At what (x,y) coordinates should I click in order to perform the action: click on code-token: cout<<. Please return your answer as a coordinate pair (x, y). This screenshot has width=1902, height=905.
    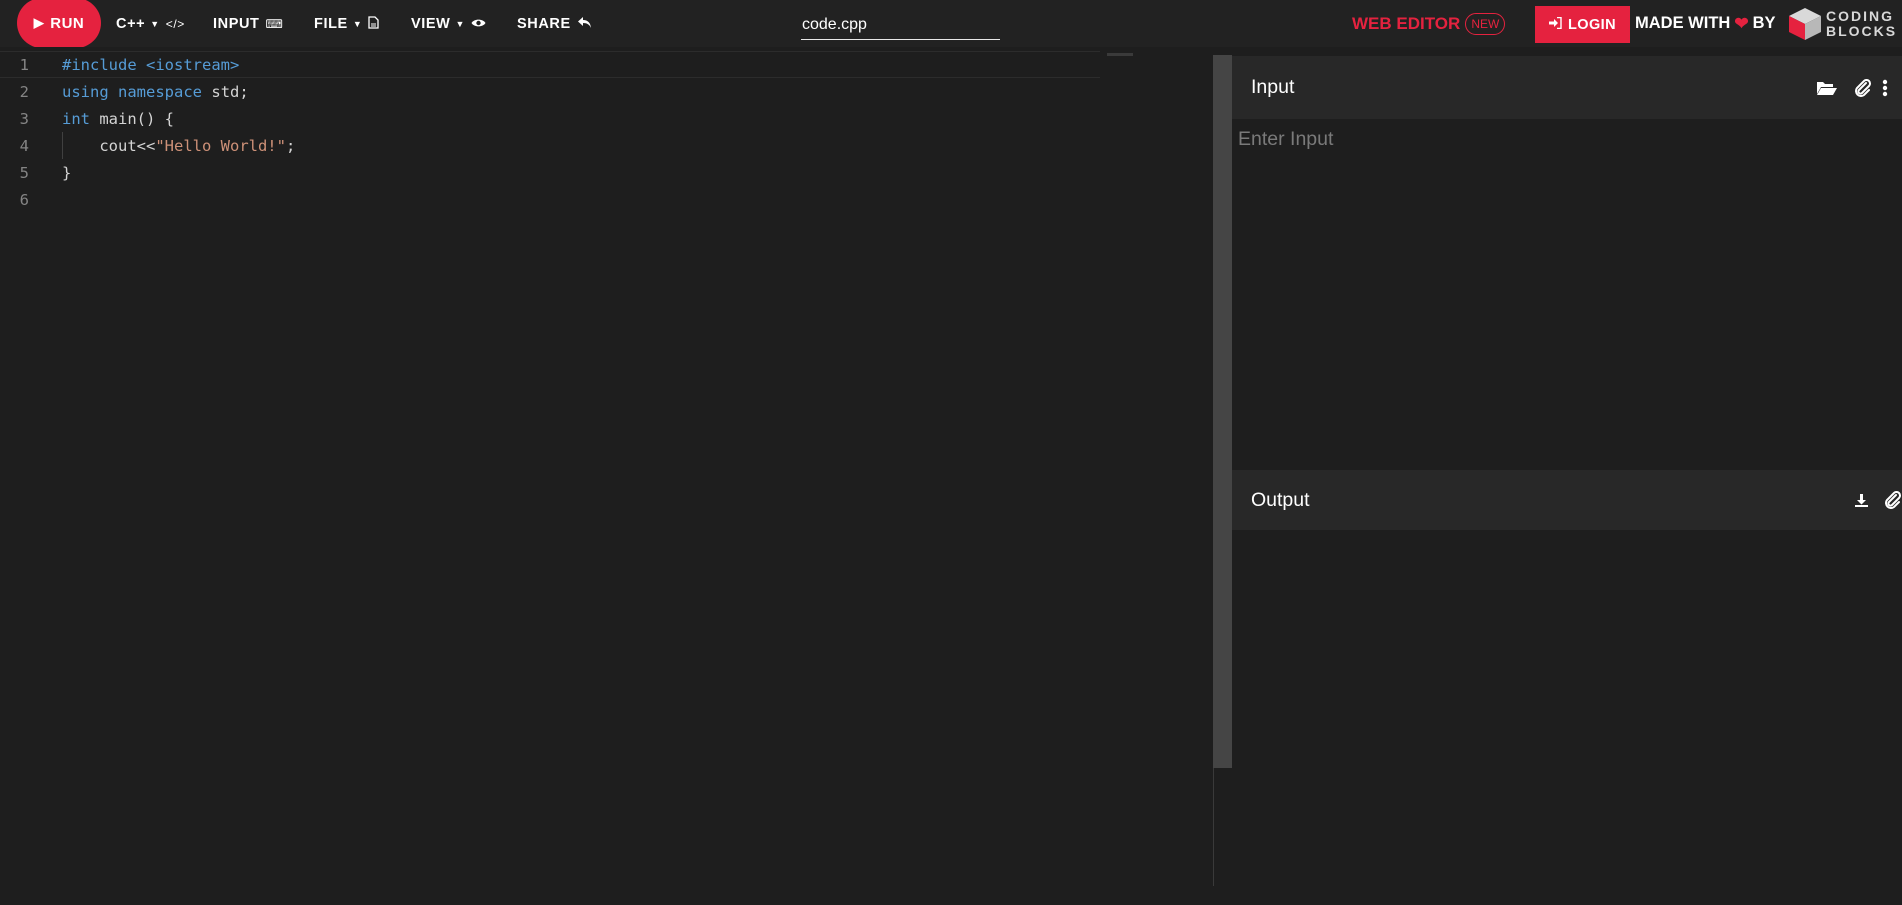
    Looking at the image, I should click on (109, 145).